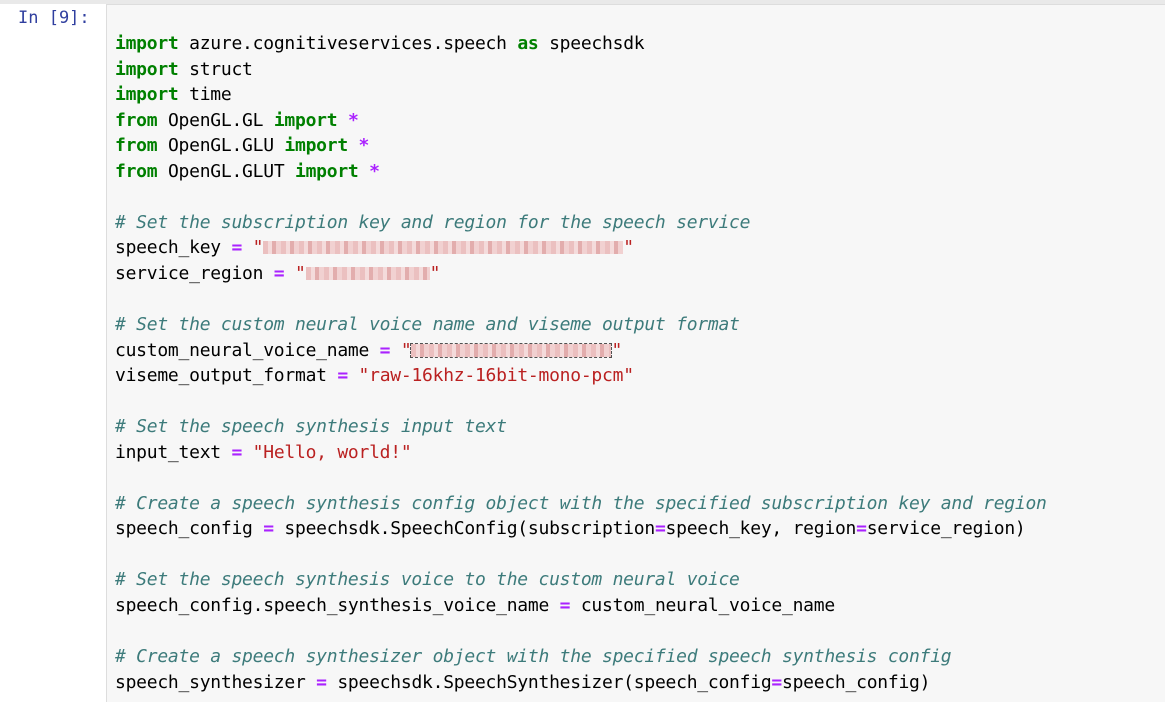  What do you see at coordinates (205, 95) in the screenshot?
I see `code-text: time` at bounding box center [205, 95].